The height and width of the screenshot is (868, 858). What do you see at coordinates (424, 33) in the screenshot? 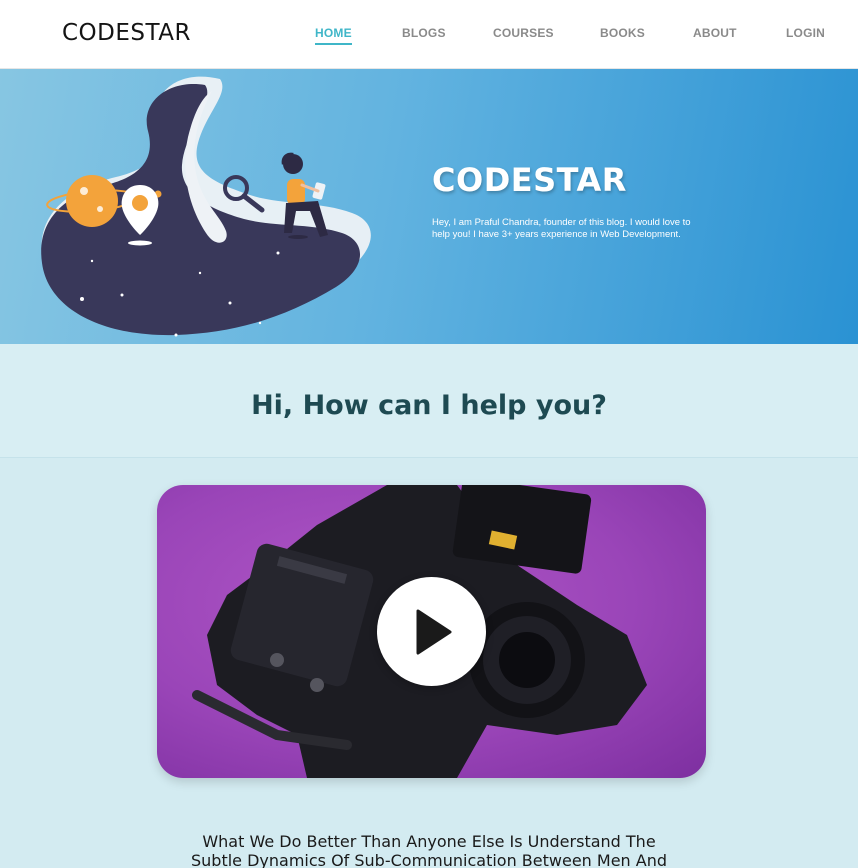
I see `nav-blogs: BLOGS` at bounding box center [424, 33].